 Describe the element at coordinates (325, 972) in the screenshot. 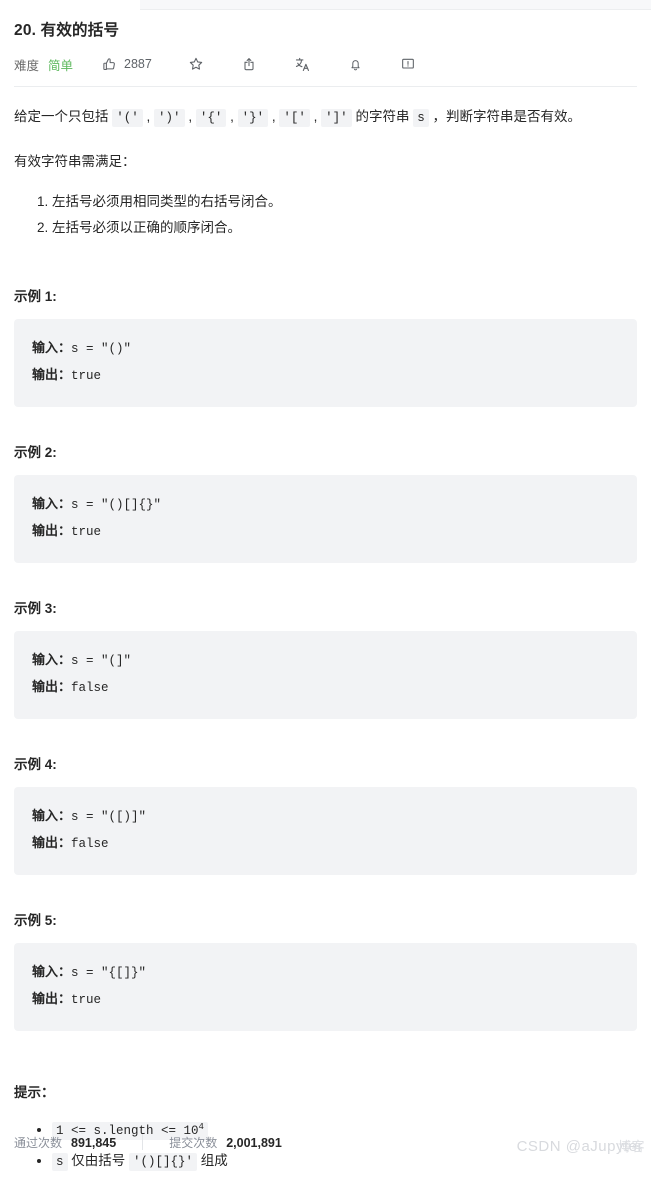

I see `example-input-line: 输入：s = "{[]}"` at that location.